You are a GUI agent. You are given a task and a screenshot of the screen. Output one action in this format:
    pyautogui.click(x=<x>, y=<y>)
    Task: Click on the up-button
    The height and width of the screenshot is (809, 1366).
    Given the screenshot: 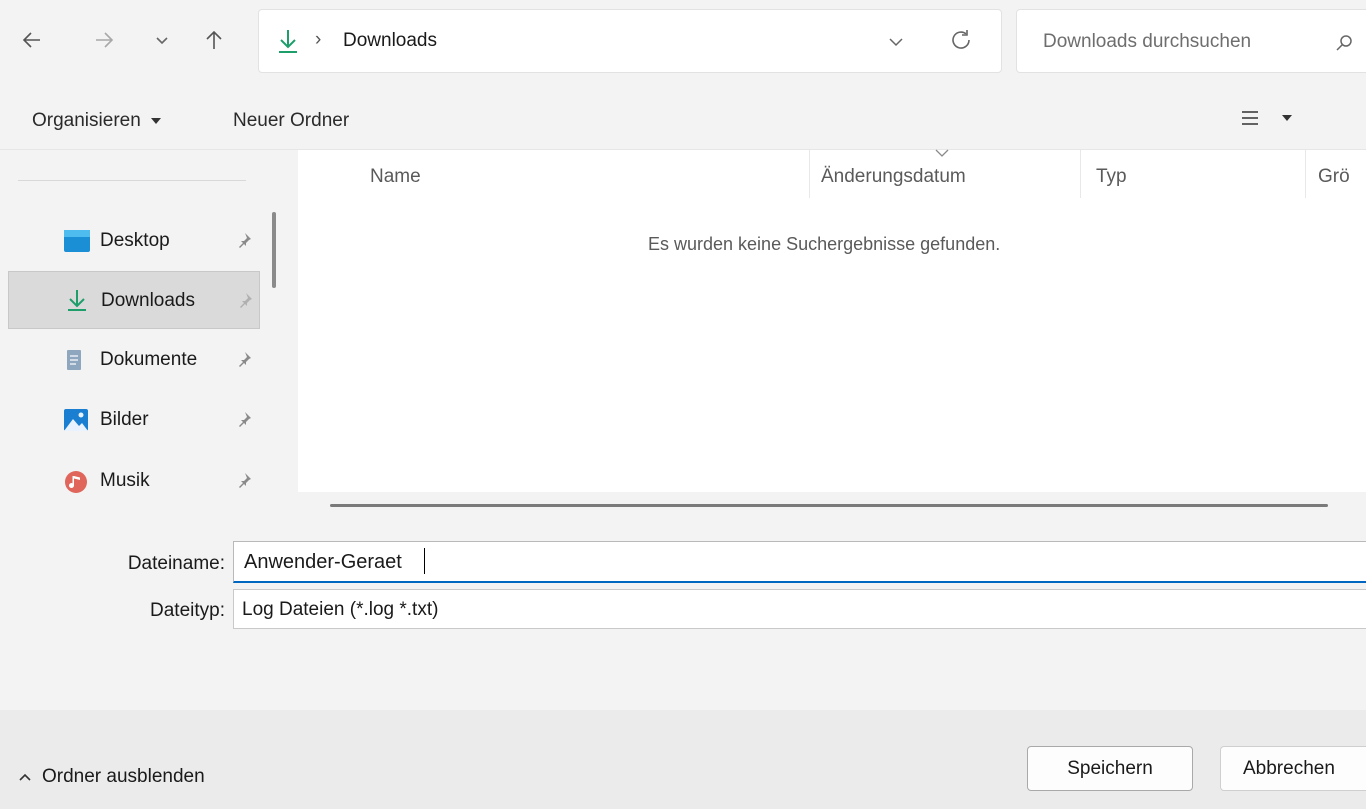 What is the action you would take?
    pyautogui.click(x=214, y=40)
    